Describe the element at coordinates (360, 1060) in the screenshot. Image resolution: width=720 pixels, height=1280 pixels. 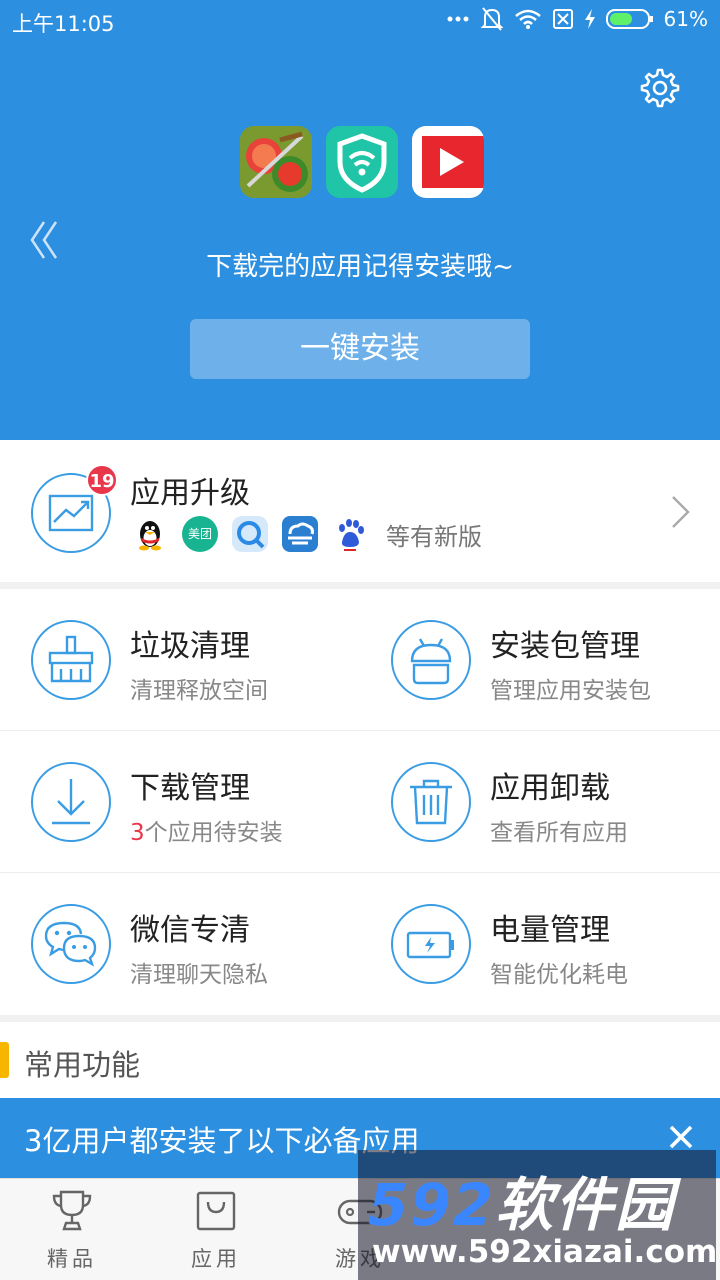
I see `common-functions-section: 常用功能` at that location.